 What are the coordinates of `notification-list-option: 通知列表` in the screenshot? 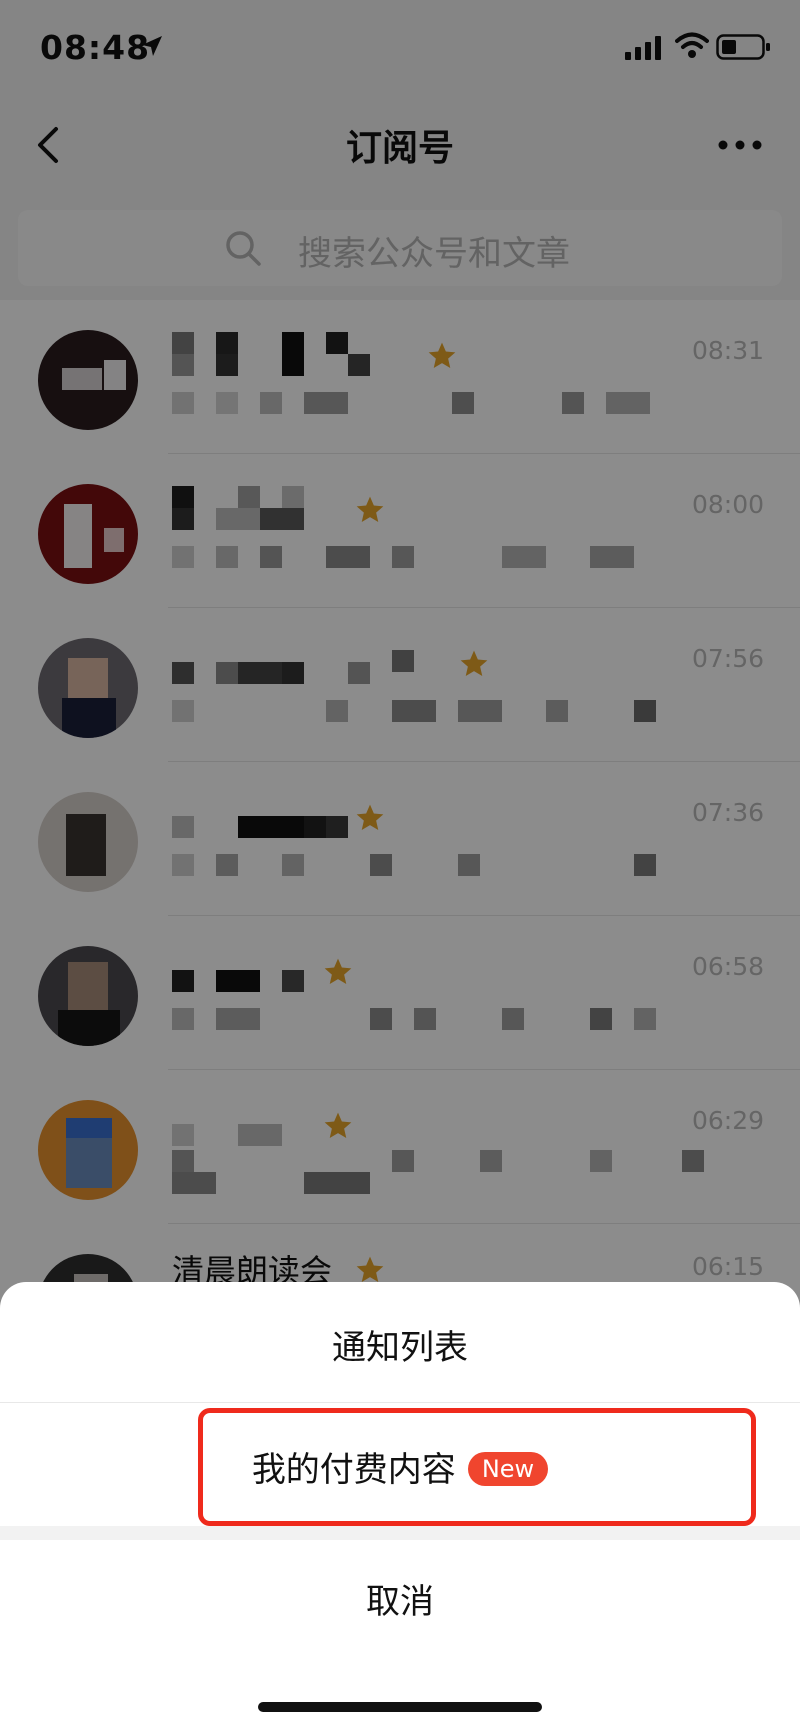 It's located at (400, 1344).